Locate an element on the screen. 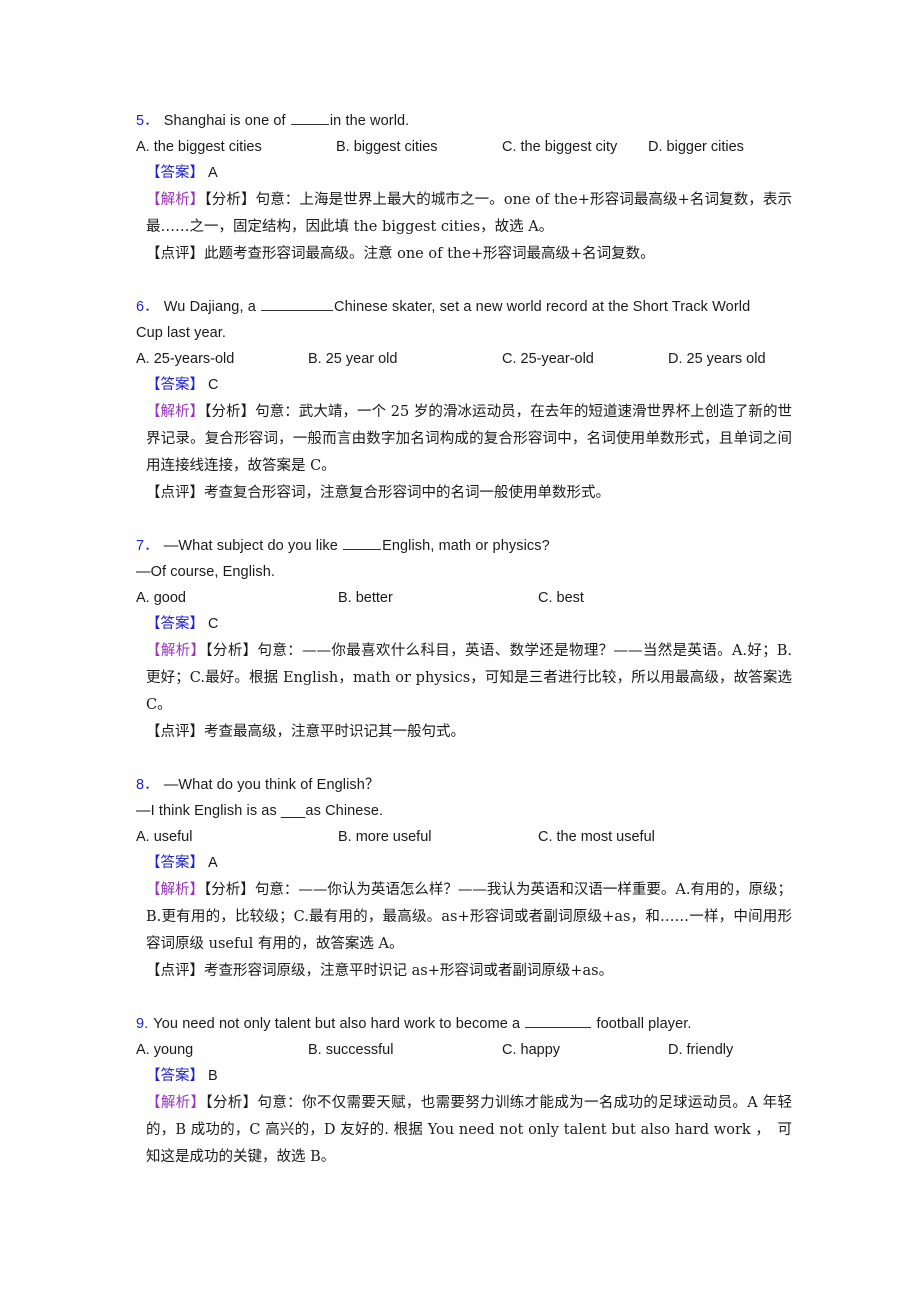  option-8-a: A. useful is located at coordinates (164, 837).